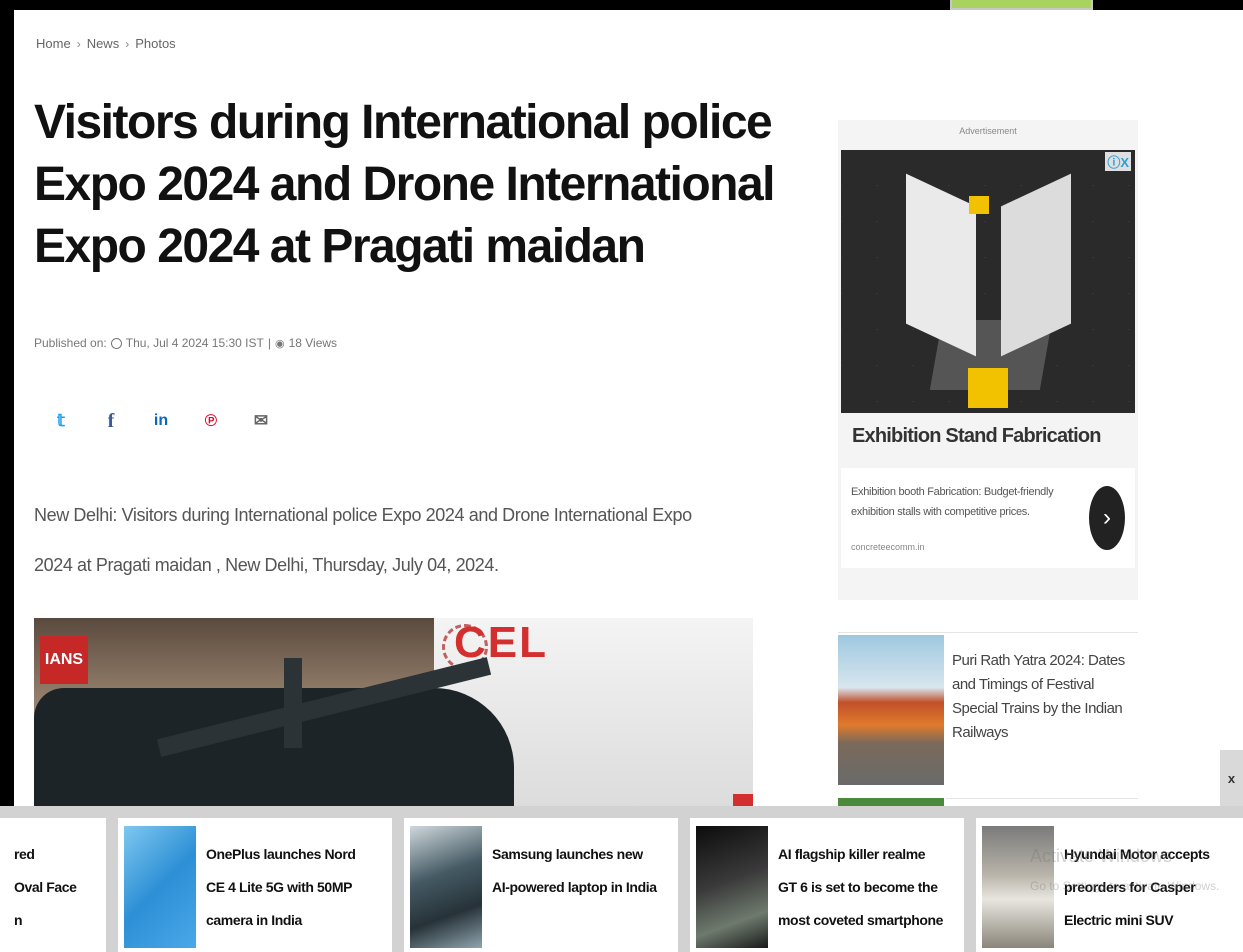 Image resolution: width=1243 pixels, height=952 pixels. What do you see at coordinates (891, 802) in the screenshot?
I see `related-article-next-thumbnail` at bounding box center [891, 802].